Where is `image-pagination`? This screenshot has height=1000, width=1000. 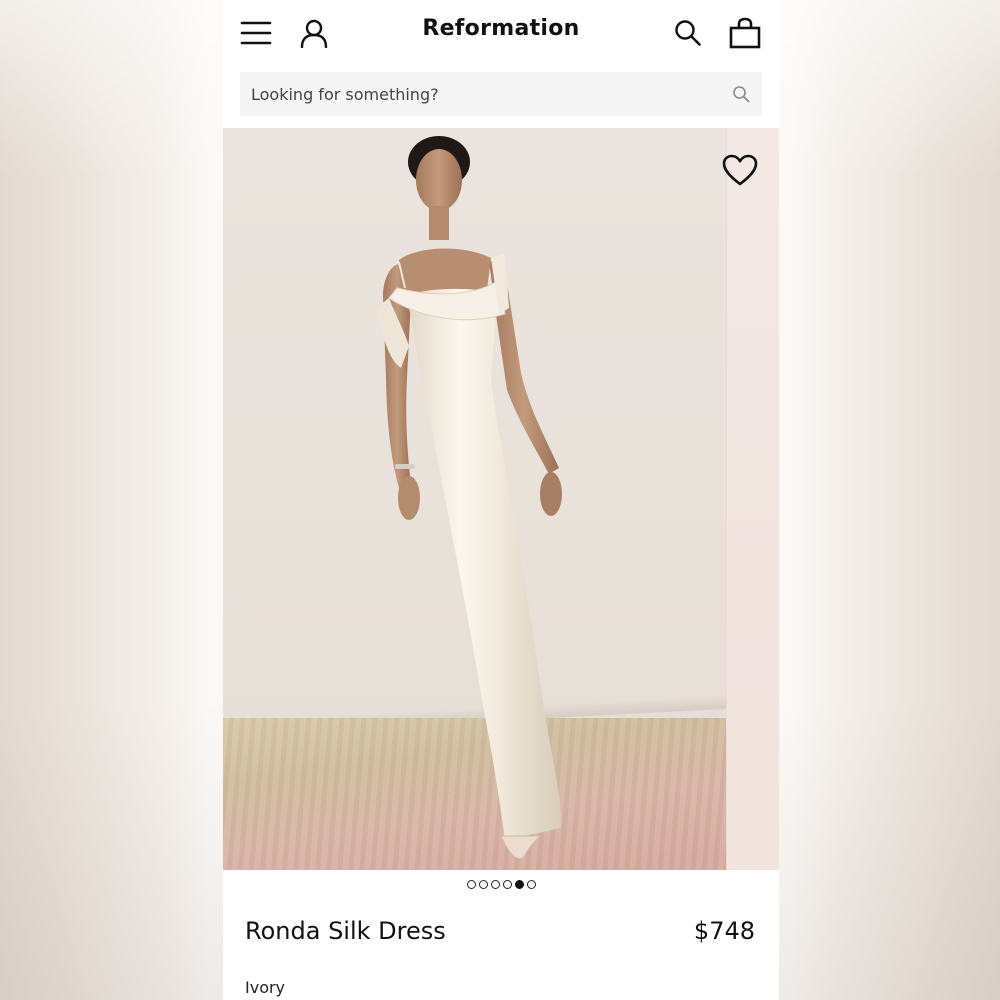
image-pagination is located at coordinates (501, 887).